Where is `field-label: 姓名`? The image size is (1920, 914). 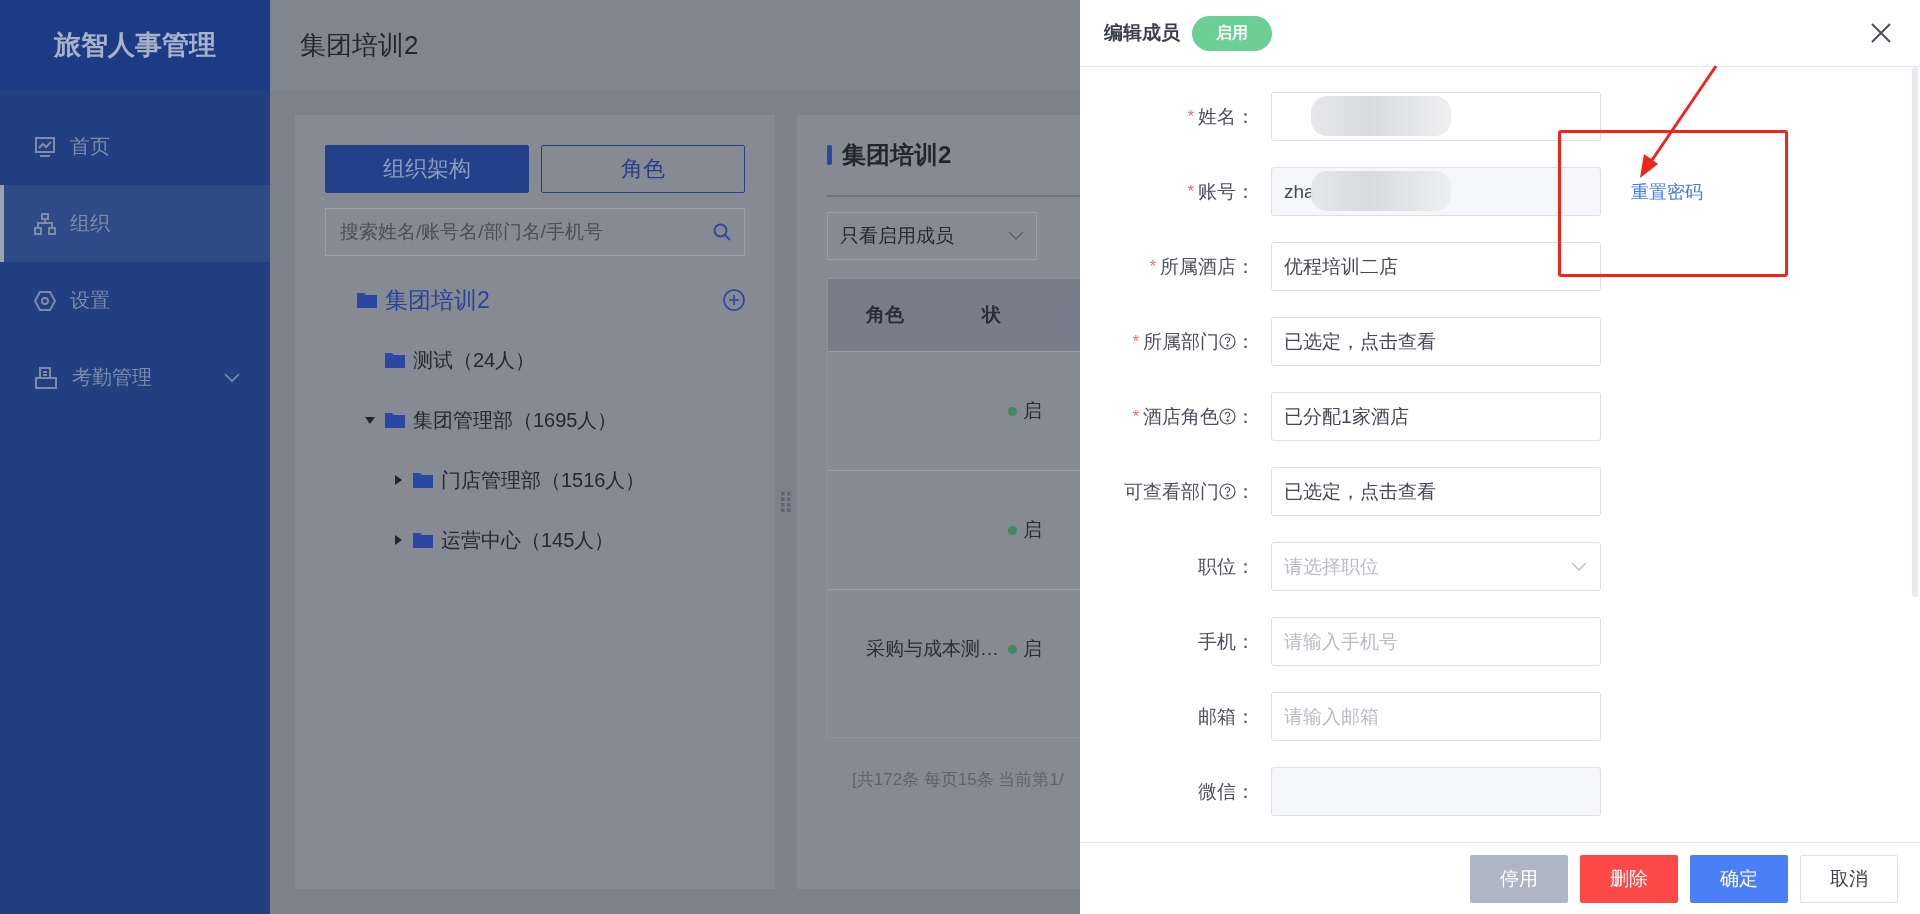 field-label: 姓名 is located at coordinates (1217, 116).